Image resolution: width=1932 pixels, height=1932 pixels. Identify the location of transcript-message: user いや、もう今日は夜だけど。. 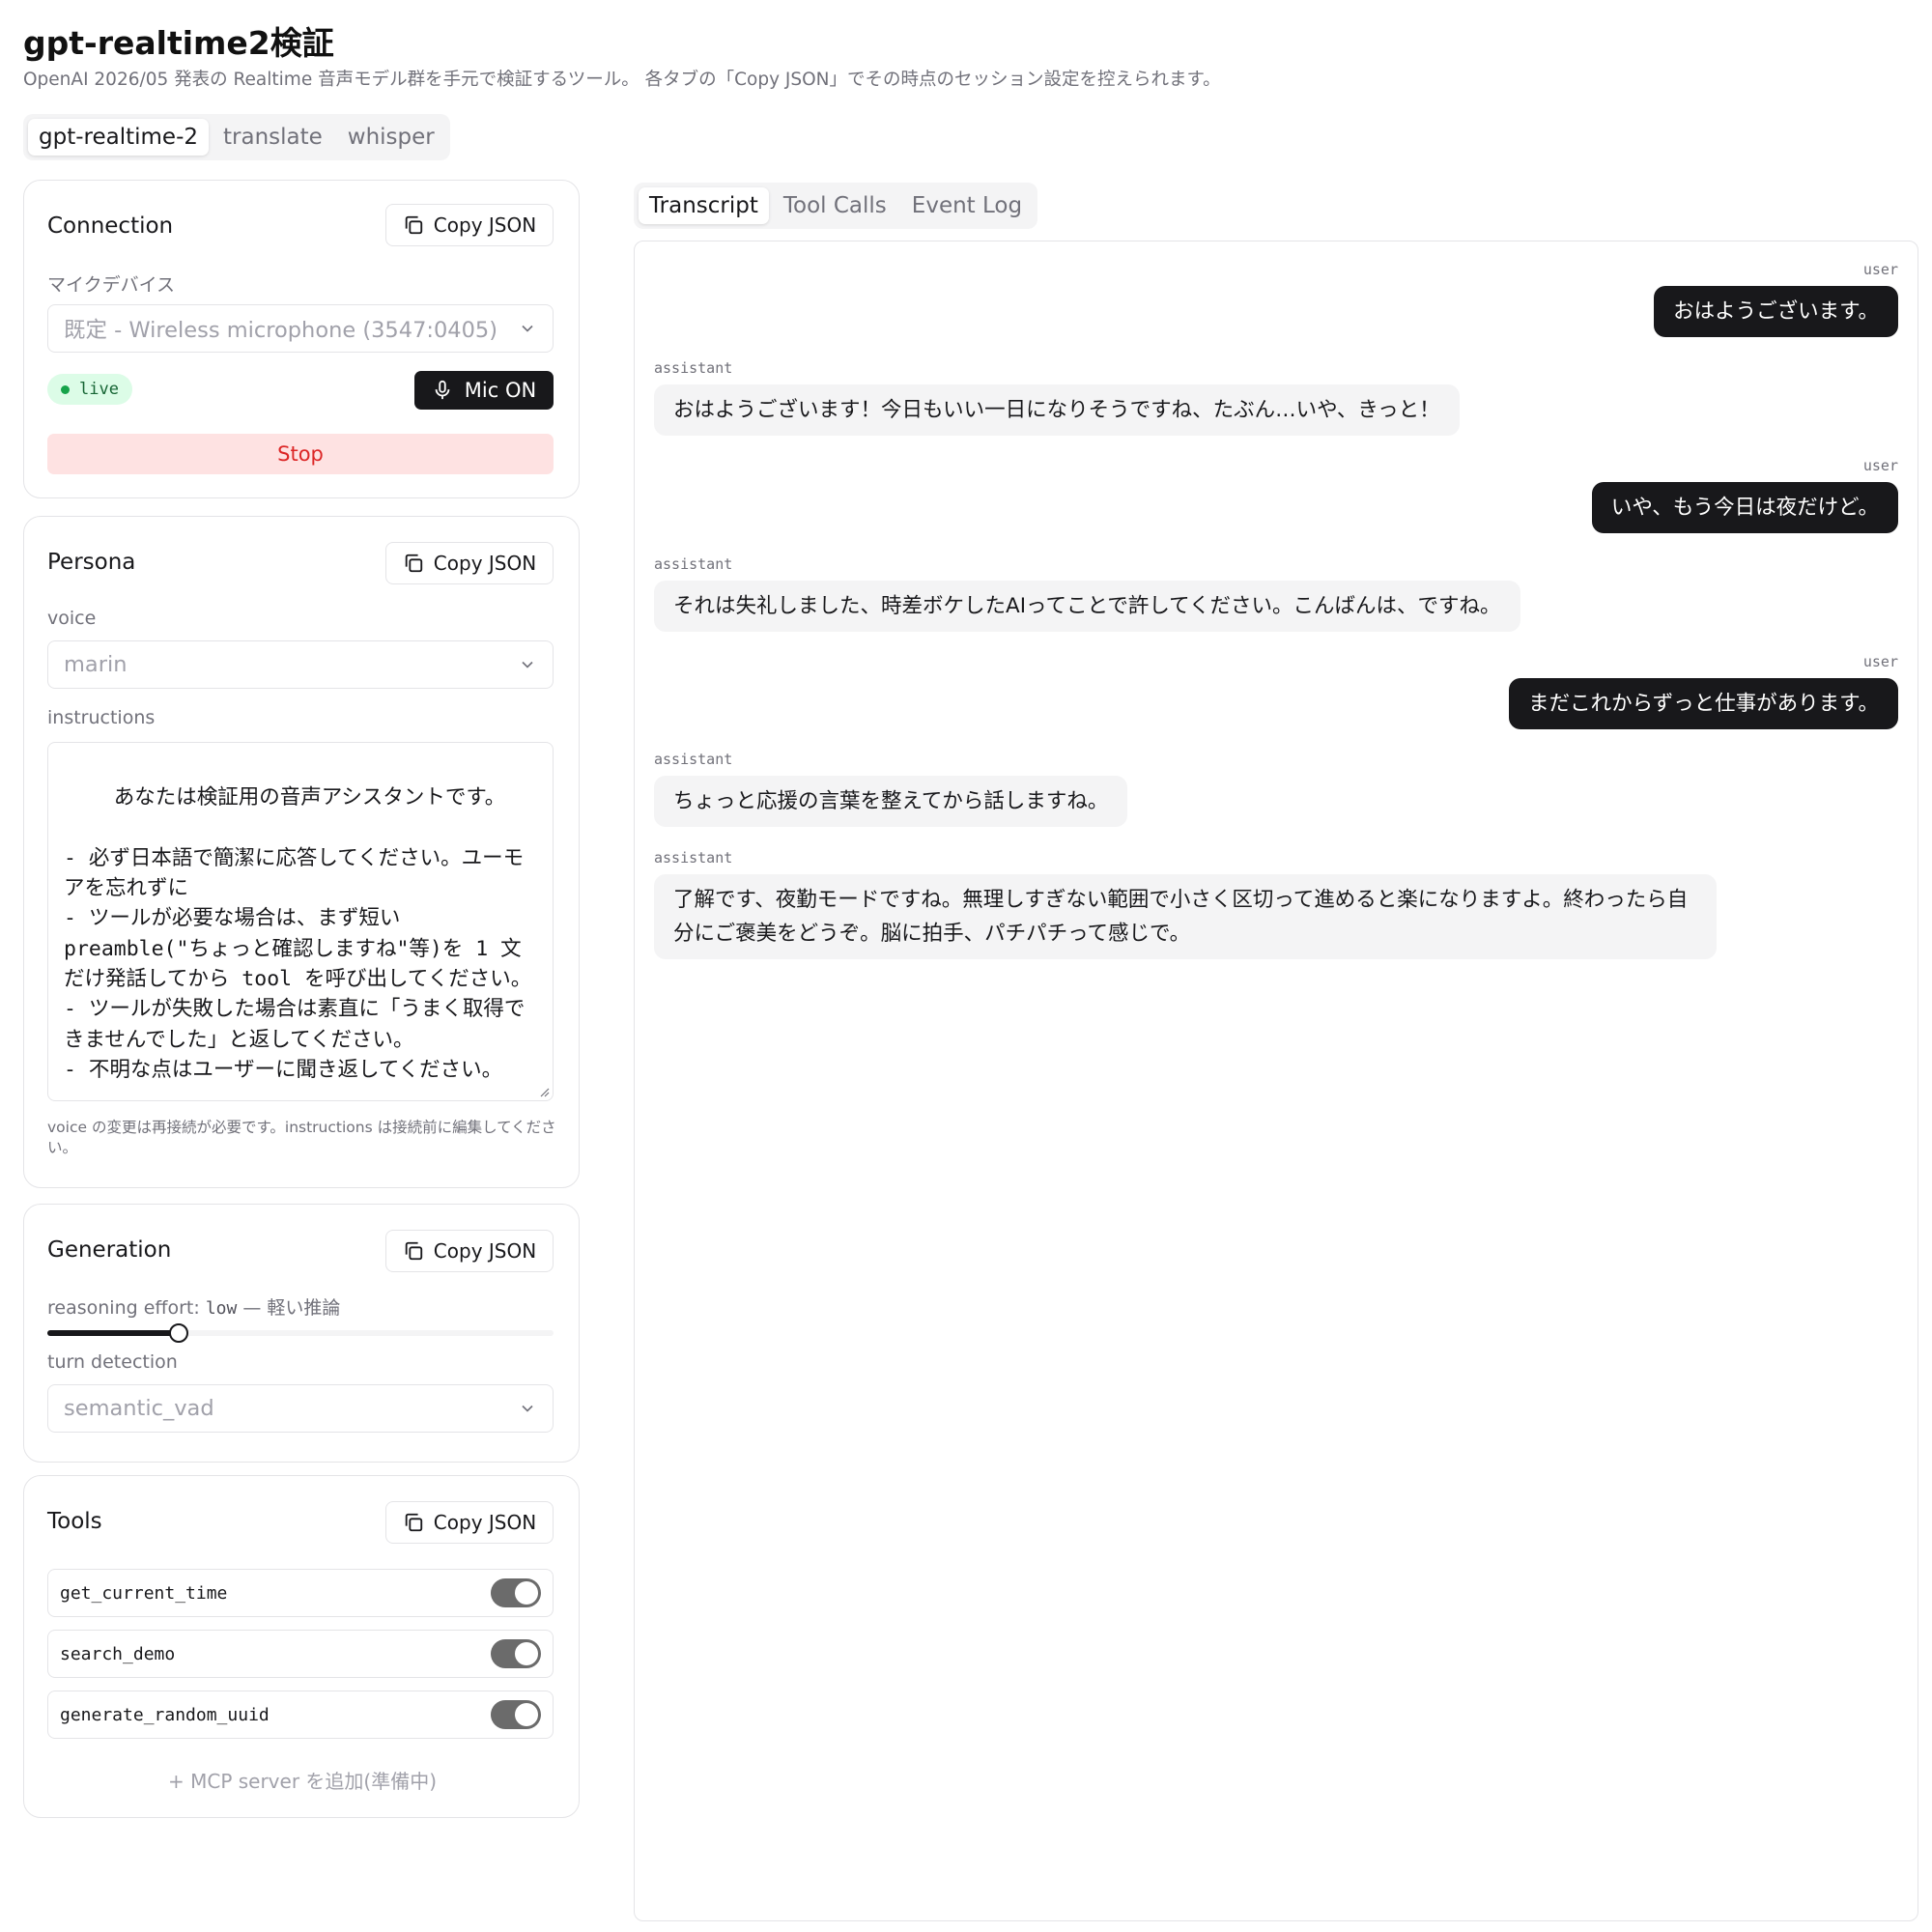
(1744, 495).